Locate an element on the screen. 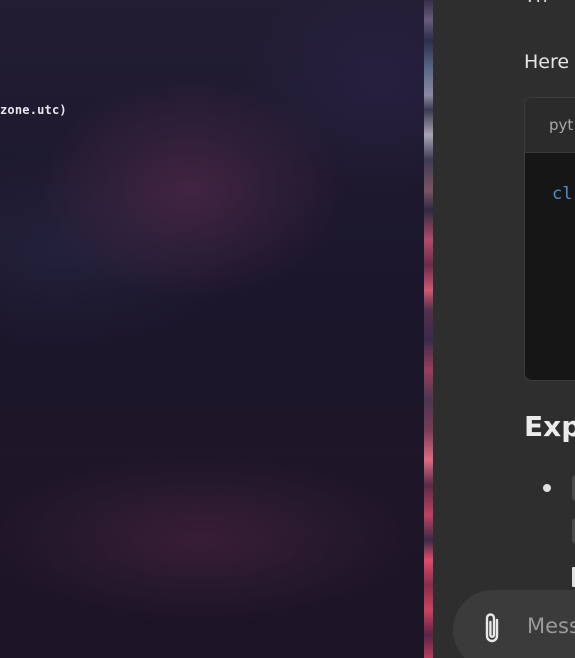 The height and width of the screenshot is (658, 575). code-language-label: pyt is located at coordinates (561, 125).